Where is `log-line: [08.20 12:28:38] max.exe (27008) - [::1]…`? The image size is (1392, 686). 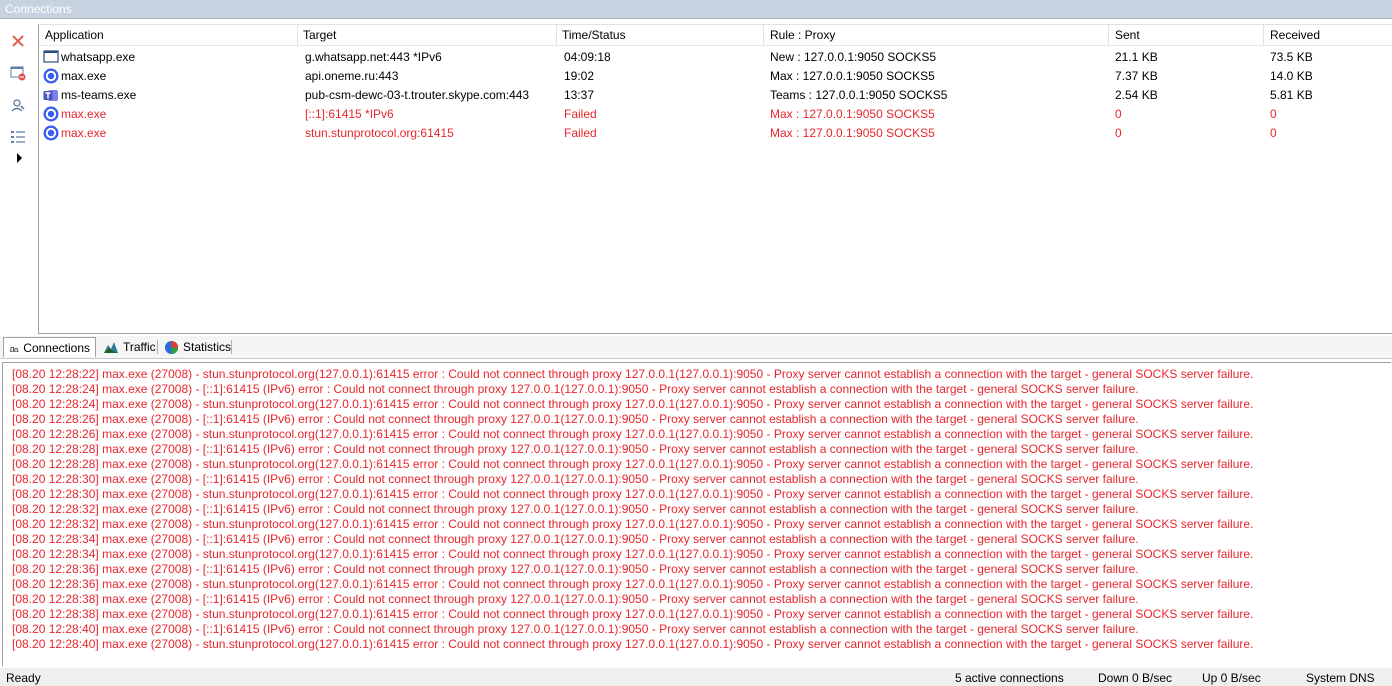
log-line: [08.20 12:28:38] max.exe (27008) - [::1]… is located at coordinates (575, 599).